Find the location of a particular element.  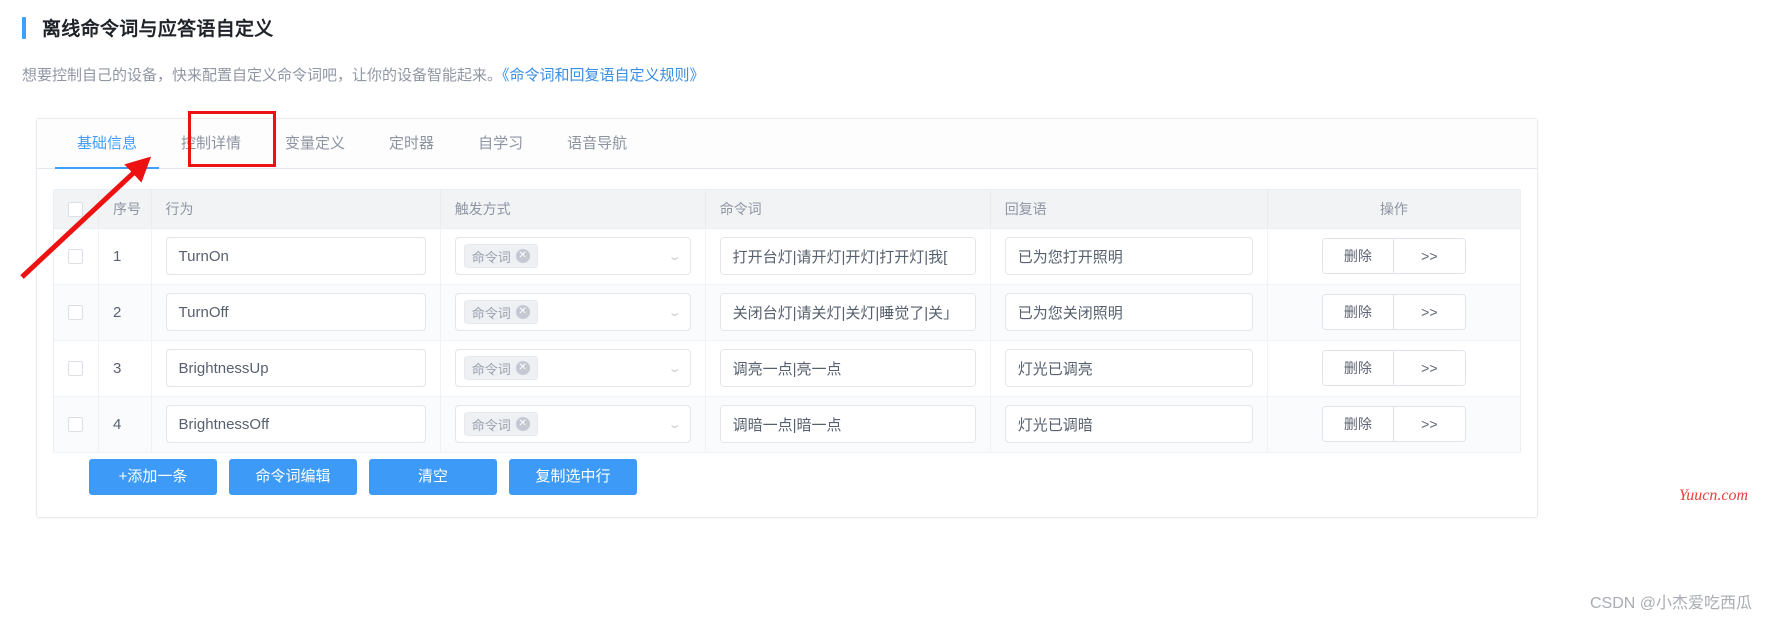

reply-input: 灯光已调暗 is located at coordinates (1128, 424).